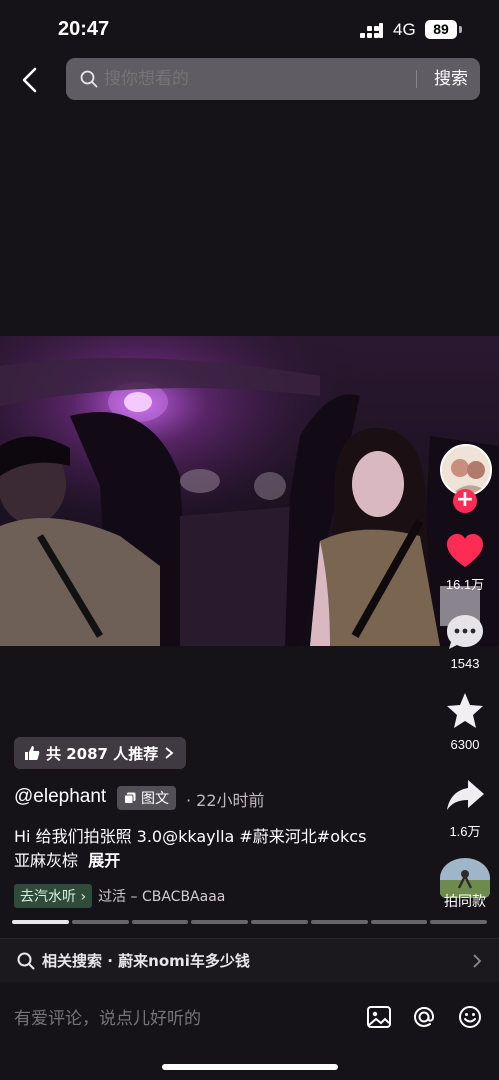  What do you see at coordinates (464, 901) in the screenshot?
I see `same-style-label: 拍同款` at bounding box center [464, 901].